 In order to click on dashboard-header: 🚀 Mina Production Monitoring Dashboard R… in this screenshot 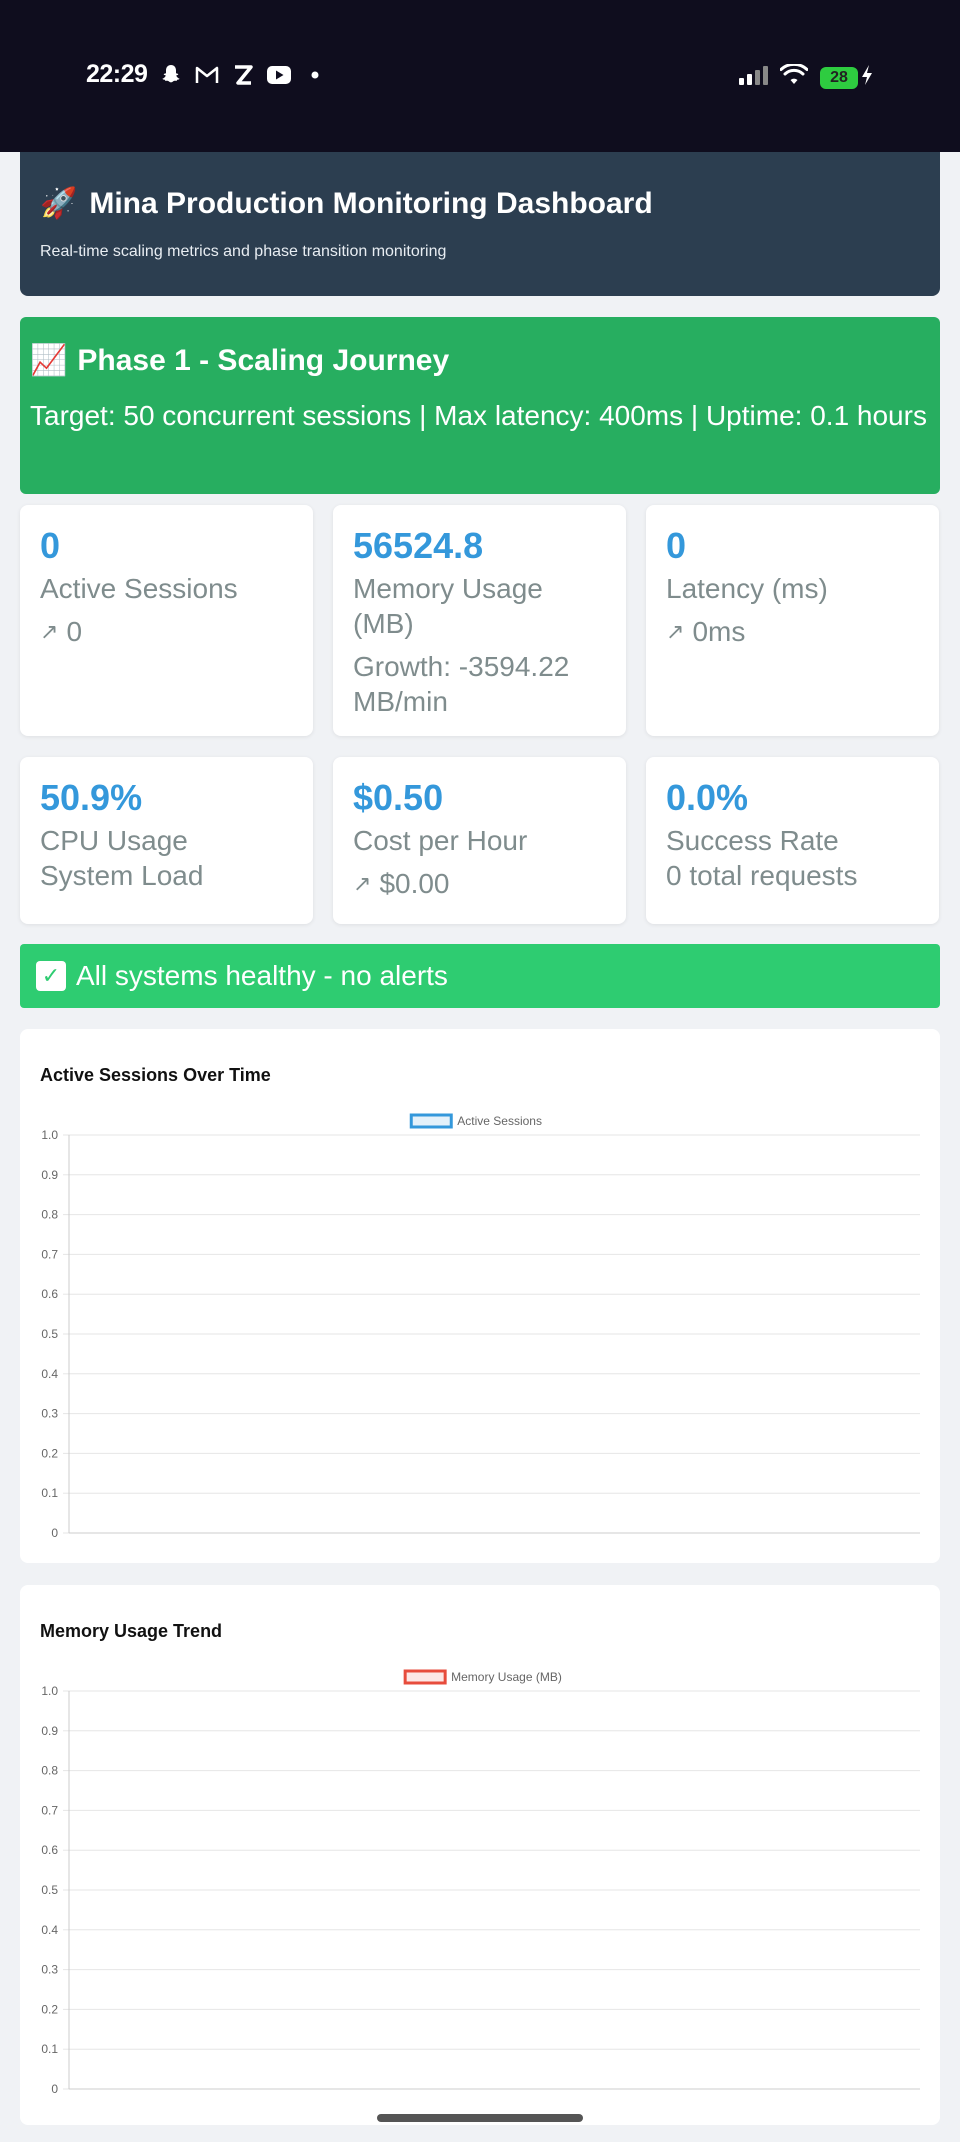, I will do `click(480, 224)`.